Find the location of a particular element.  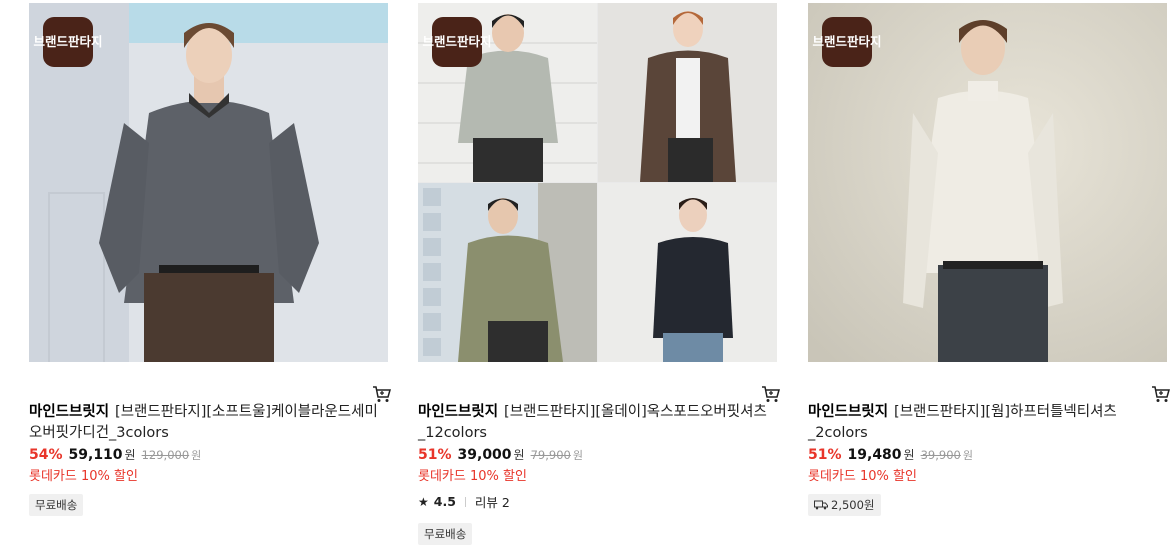

star-icon: ★ is located at coordinates (423, 501).